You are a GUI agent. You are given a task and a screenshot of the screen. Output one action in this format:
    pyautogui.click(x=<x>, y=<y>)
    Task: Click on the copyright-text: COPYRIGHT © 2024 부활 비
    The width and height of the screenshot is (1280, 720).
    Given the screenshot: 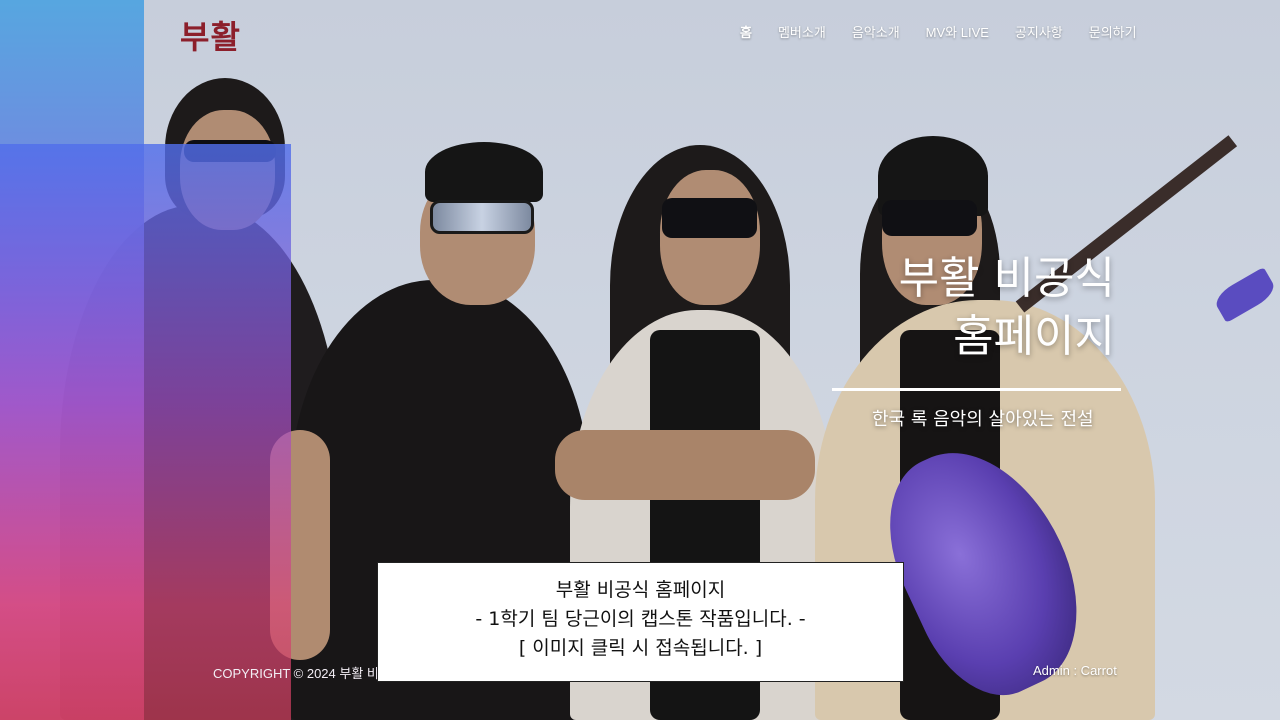 What is the action you would take?
    pyautogui.click(x=296, y=673)
    